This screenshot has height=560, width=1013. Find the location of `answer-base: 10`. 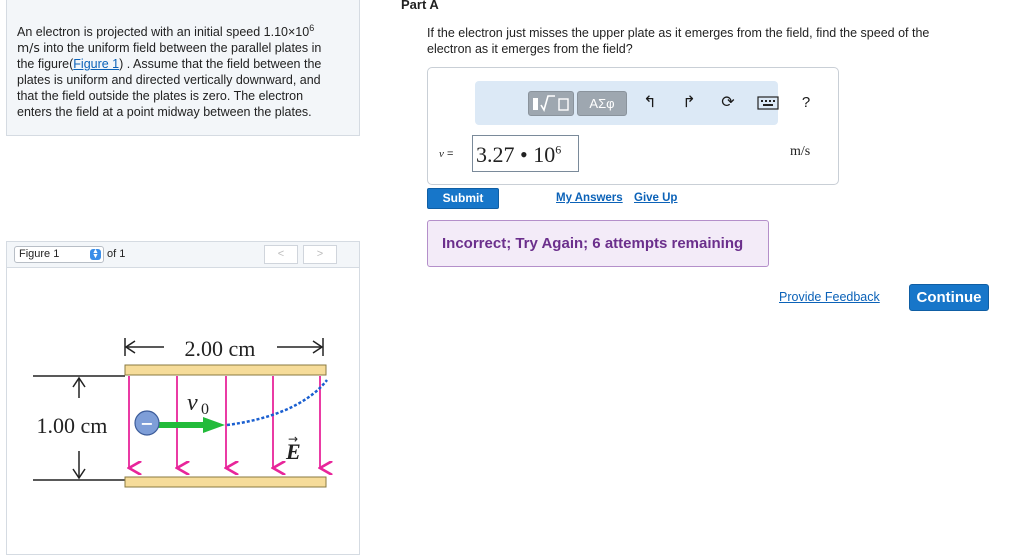

answer-base: 10 is located at coordinates (544, 154).